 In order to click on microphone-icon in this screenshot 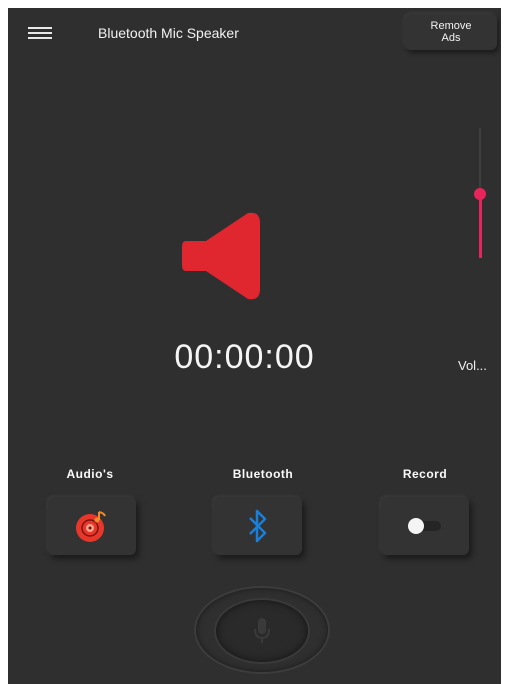, I will do `click(262, 630)`.